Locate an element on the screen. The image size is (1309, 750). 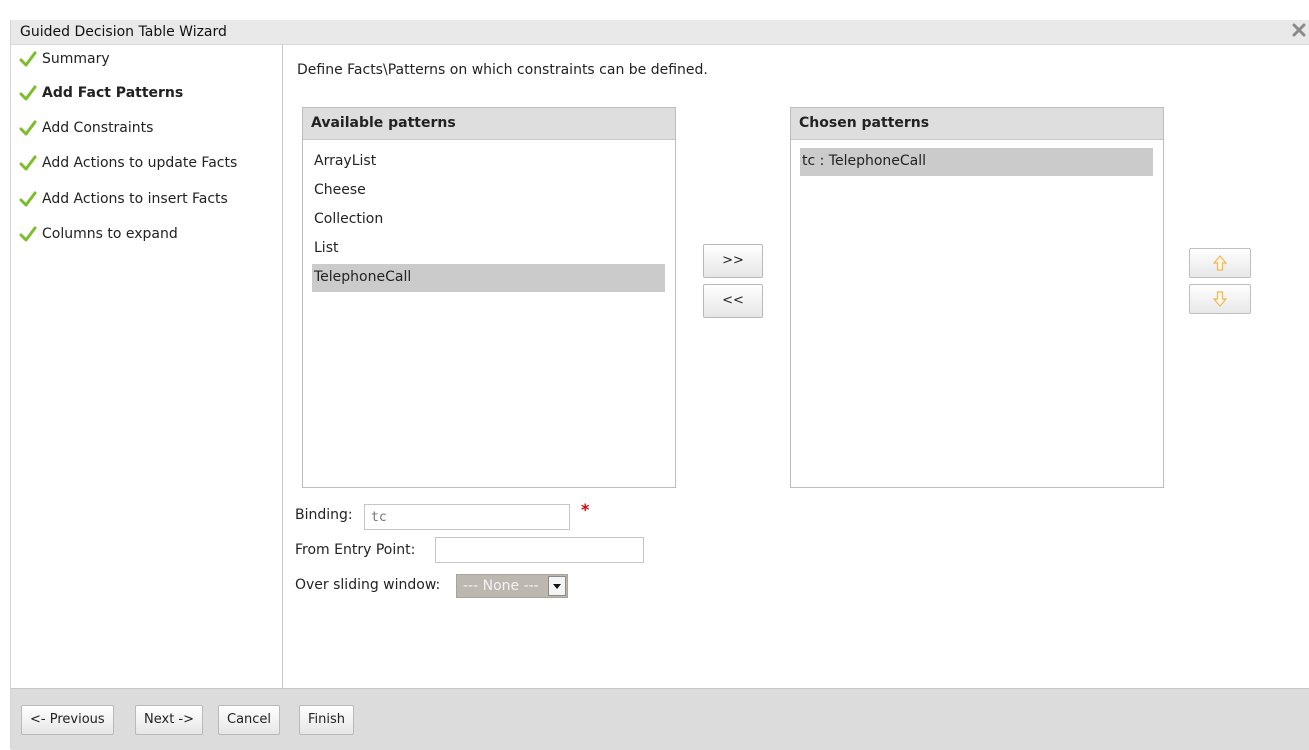
step-label: Add Fact Patterns is located at coordinates (113, 93).